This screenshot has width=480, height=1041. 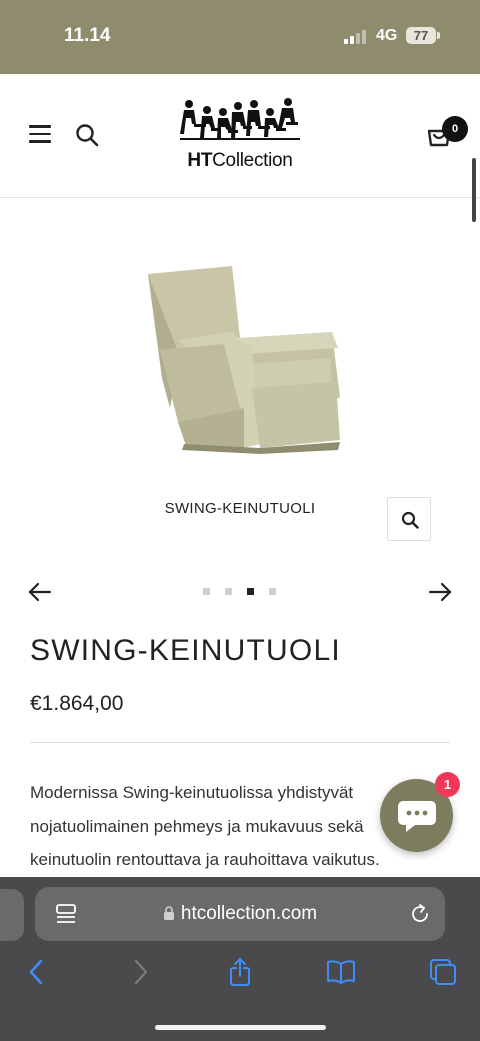 I want to click on chat-unread-badge: 1, so click(x=447, y=784).